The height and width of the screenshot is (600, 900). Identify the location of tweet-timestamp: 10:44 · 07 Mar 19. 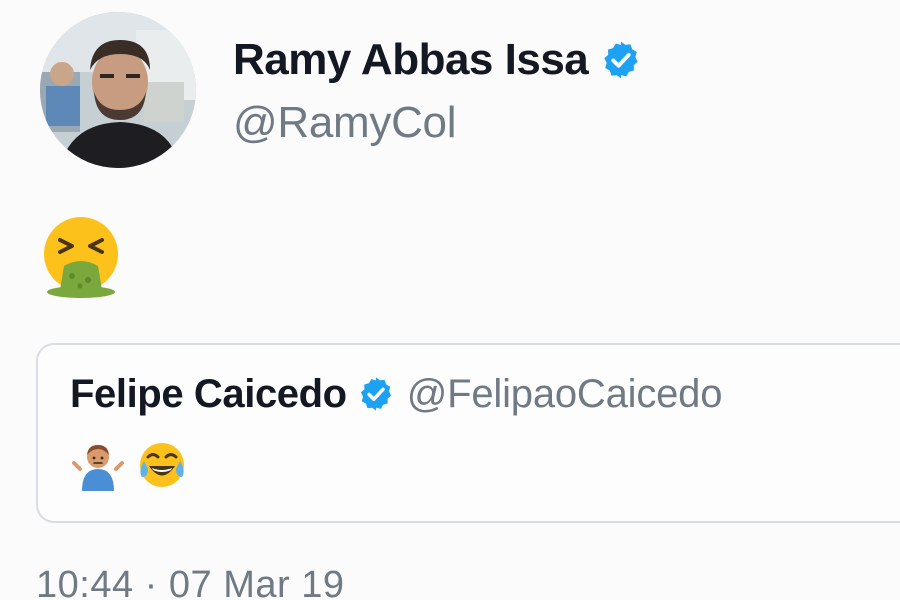
(190, 582).